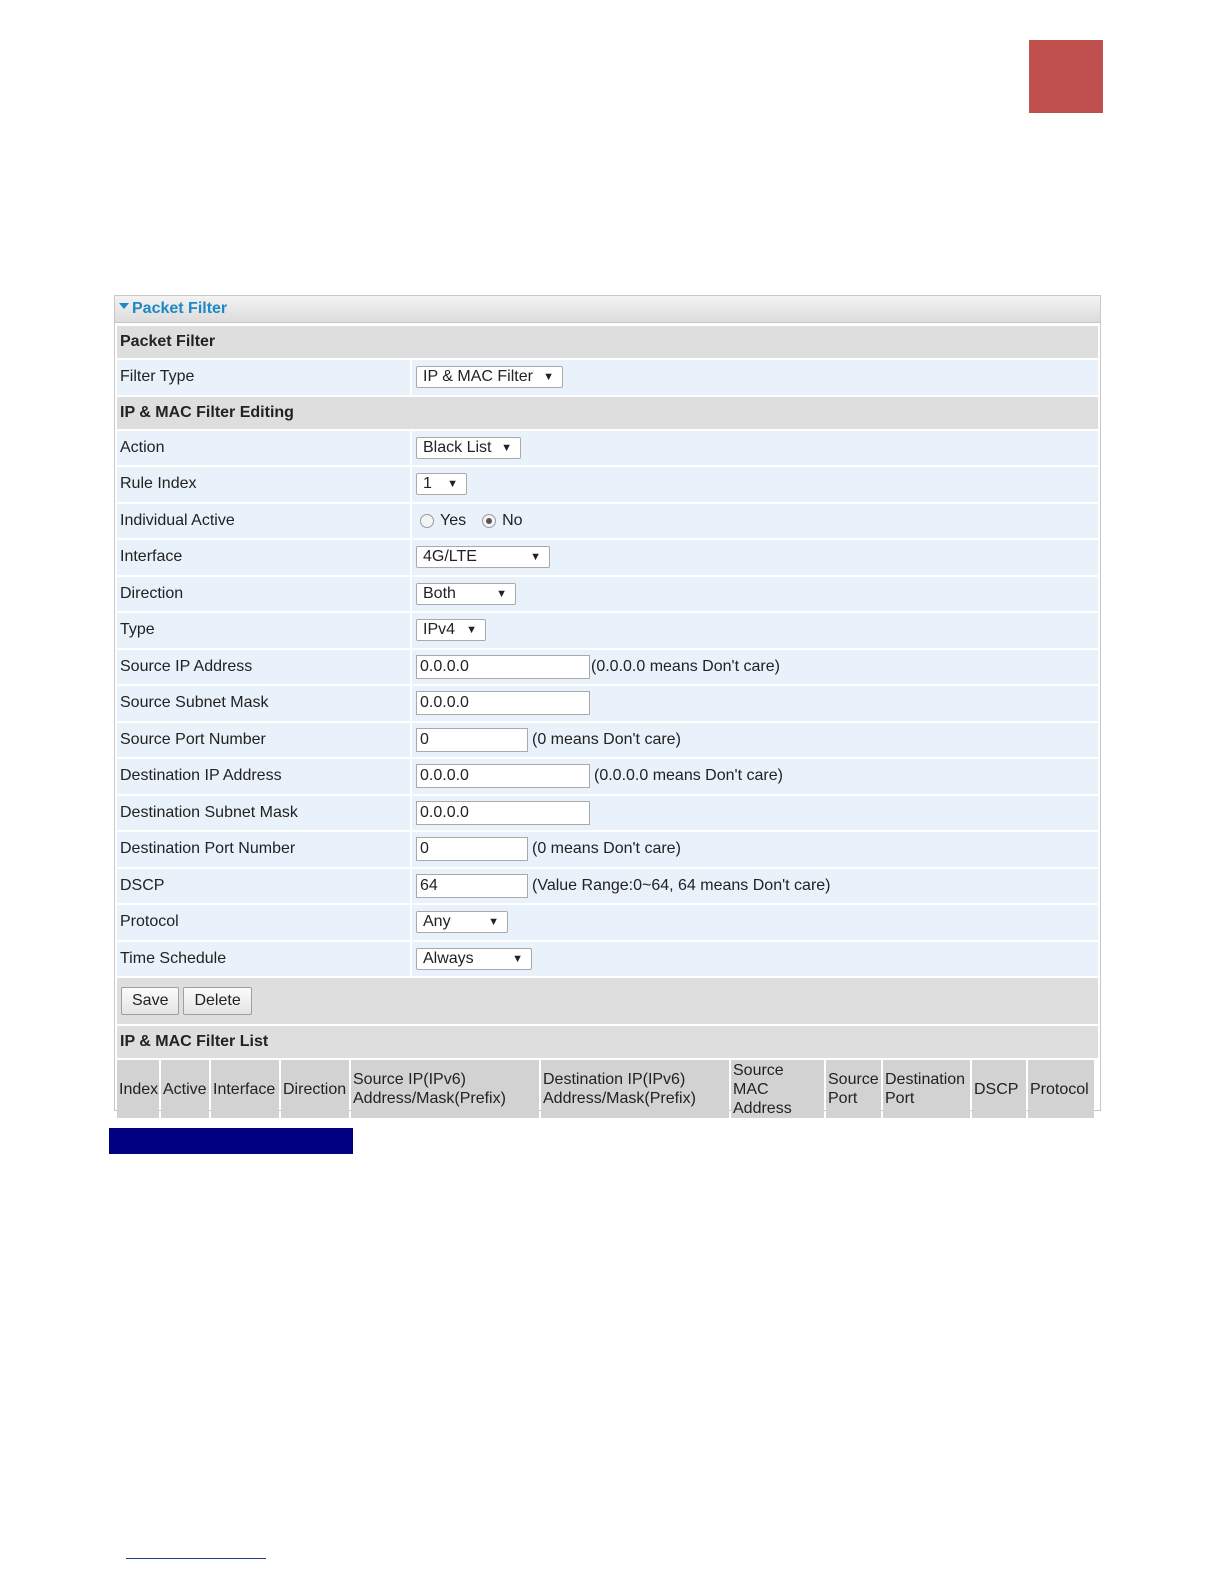  What do you see at coordinates (451, 630) in the screenshot?
I see `type-select: IPv4 ▼` at bounding box center [451, 630].